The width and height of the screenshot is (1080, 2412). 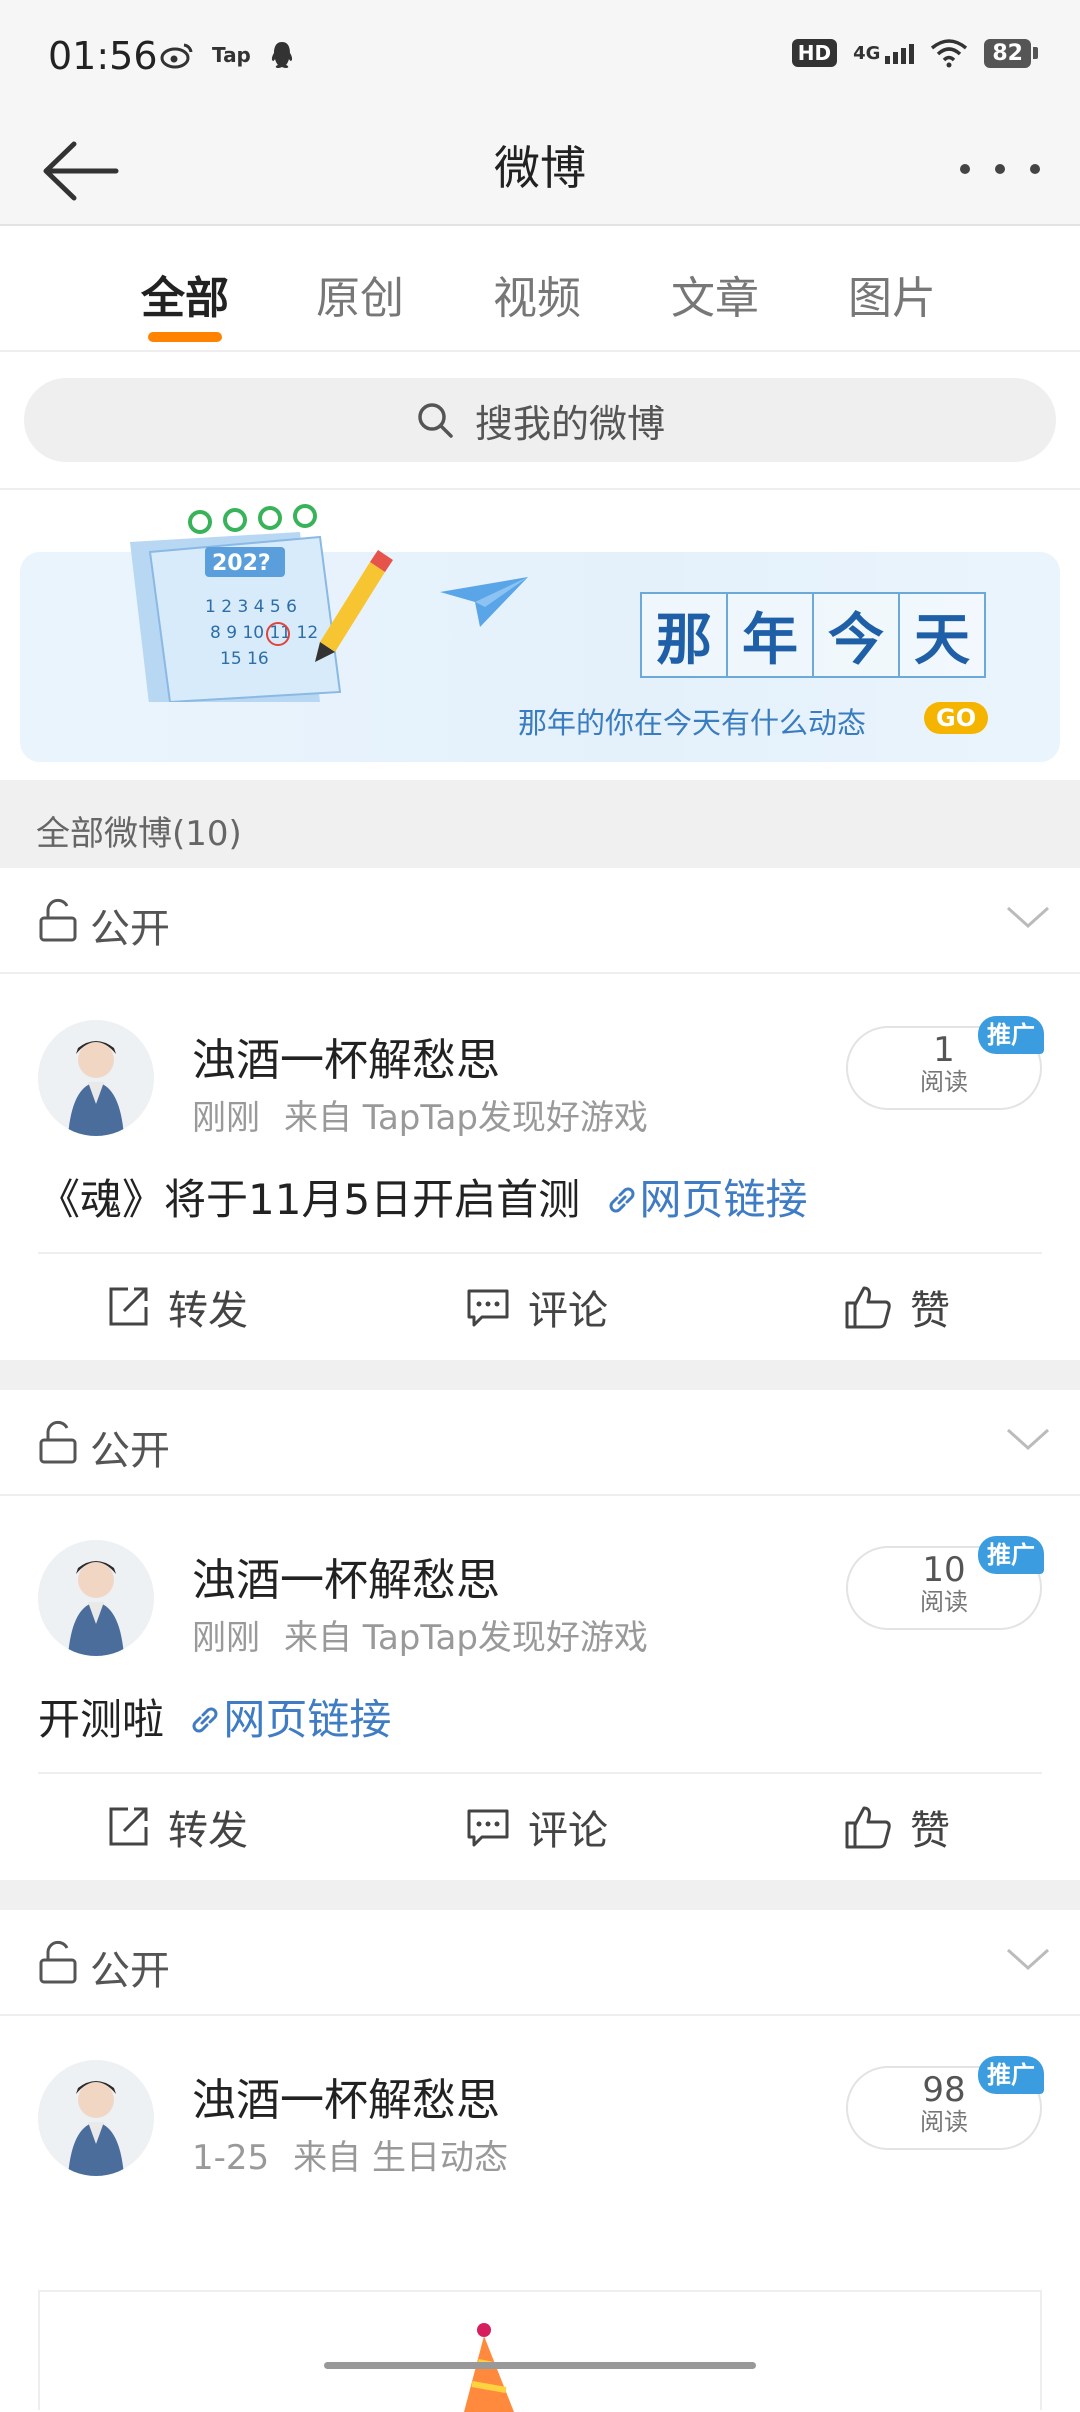 What do you see at coordinates (814, 53) in the screenshot?
I see `hd-badge: HD` at bounding box center [814, 53].